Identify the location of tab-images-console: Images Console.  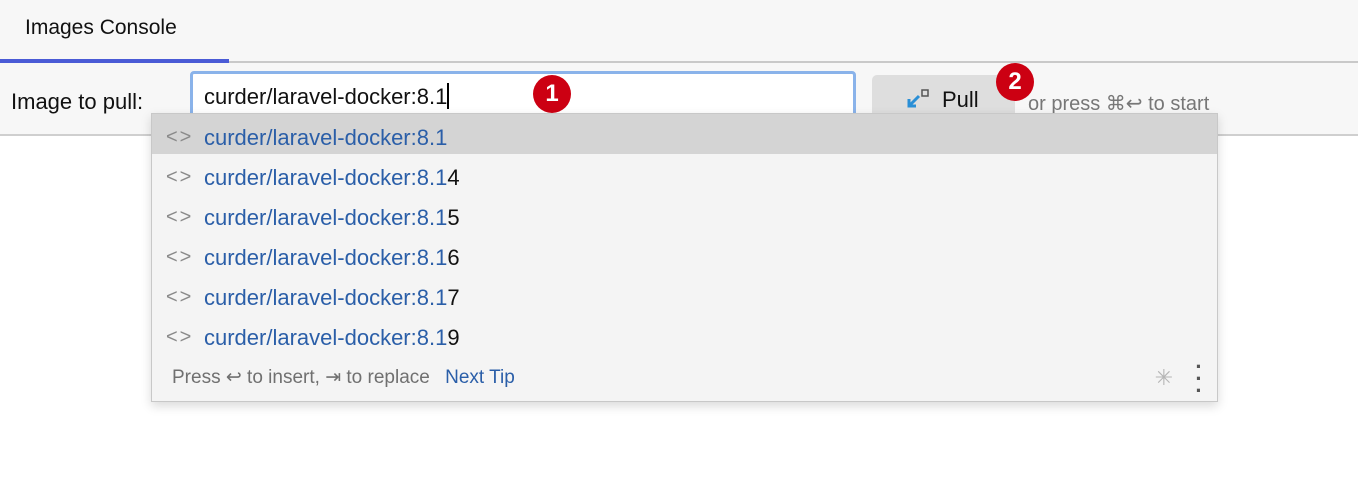
(114, 31).